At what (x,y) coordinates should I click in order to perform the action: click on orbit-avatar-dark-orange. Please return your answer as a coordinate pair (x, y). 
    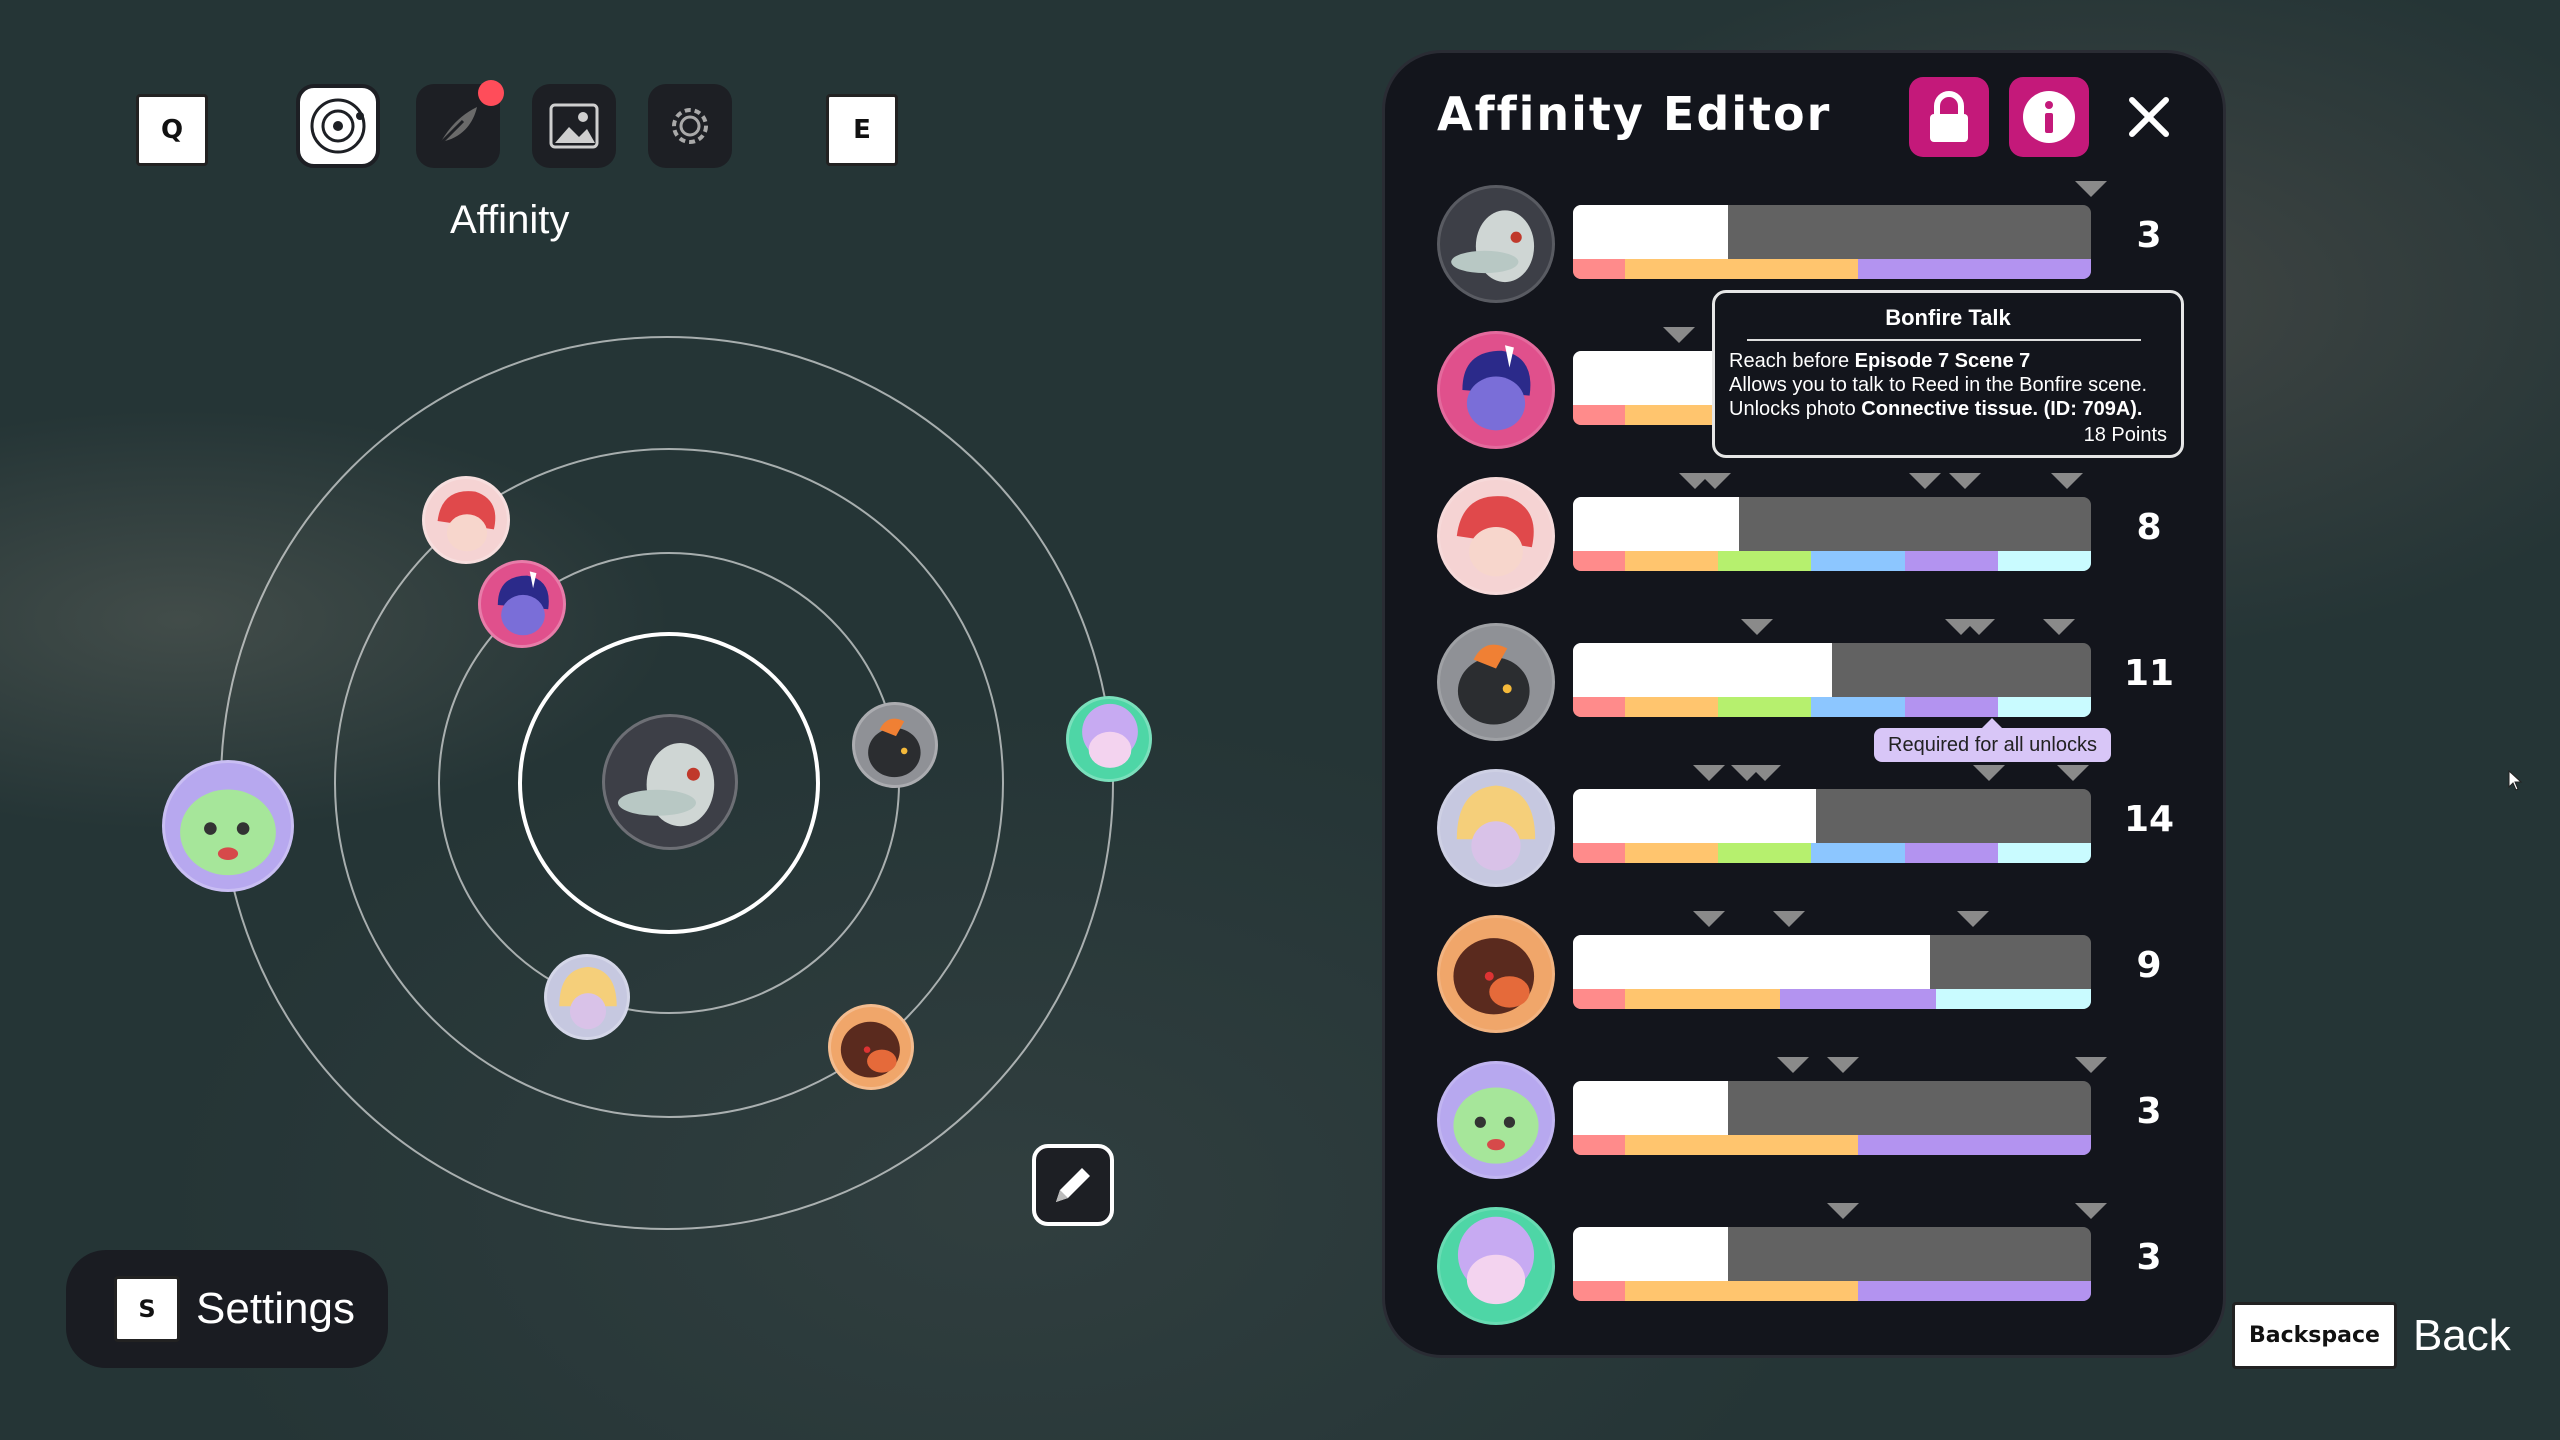
    Looking at the image, I should click on (895, 745).